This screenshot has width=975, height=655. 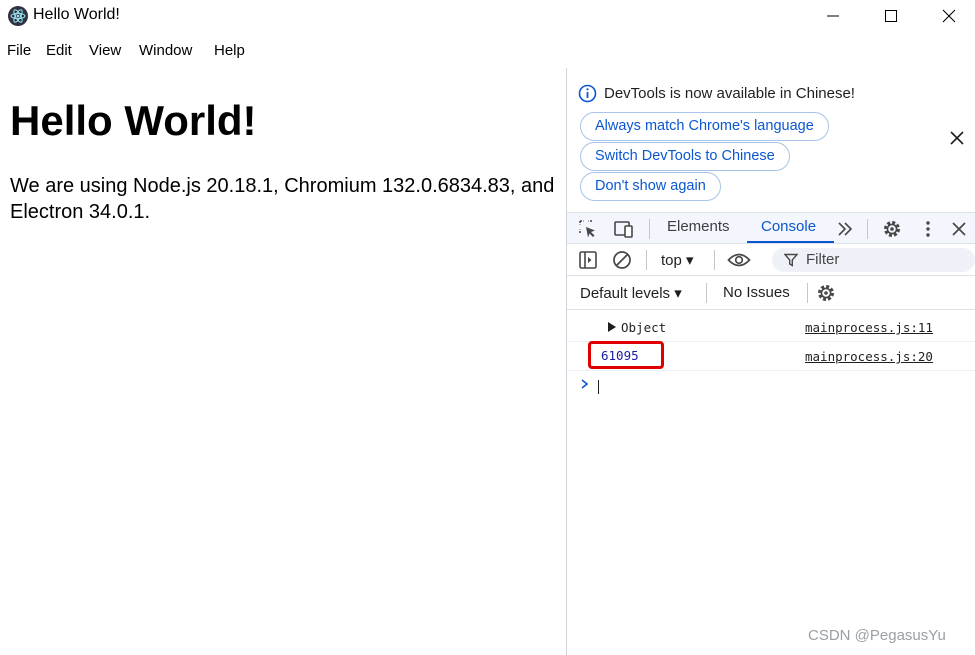 I want to click on more-tabs-chevron-icon, so click(x=845, y=229).